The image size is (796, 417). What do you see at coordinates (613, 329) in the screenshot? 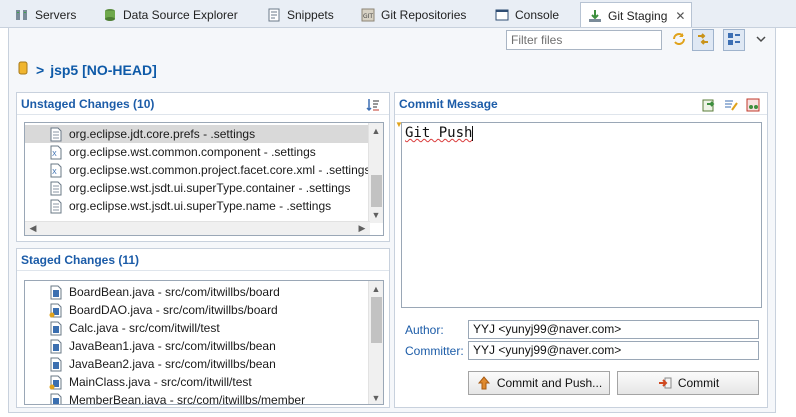
I see `author-field: YYJ <yunyj99@naver.com>` at bounding box center [613, 329].